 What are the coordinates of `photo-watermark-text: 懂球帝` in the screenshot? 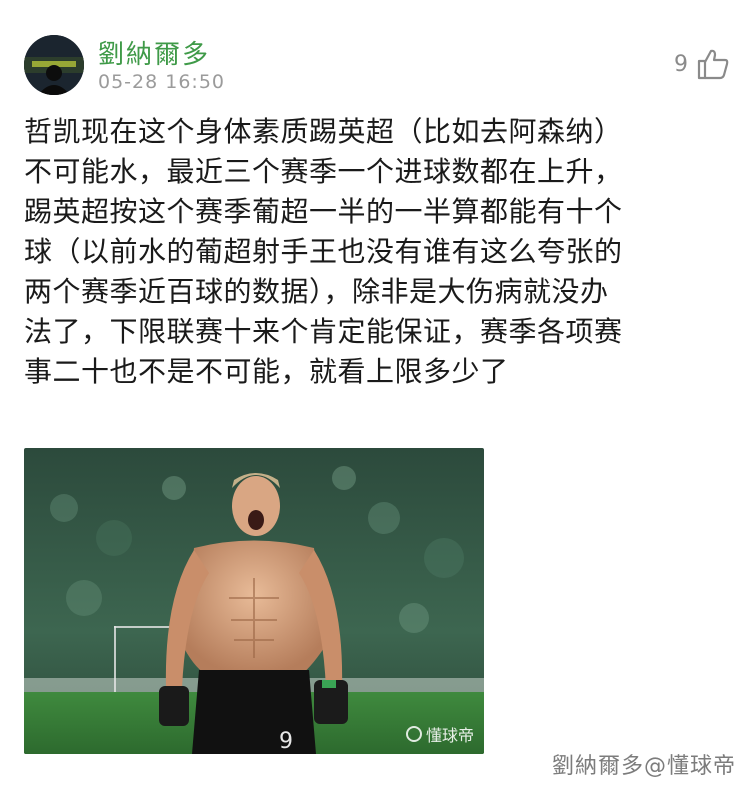 It's located at (449, 735).